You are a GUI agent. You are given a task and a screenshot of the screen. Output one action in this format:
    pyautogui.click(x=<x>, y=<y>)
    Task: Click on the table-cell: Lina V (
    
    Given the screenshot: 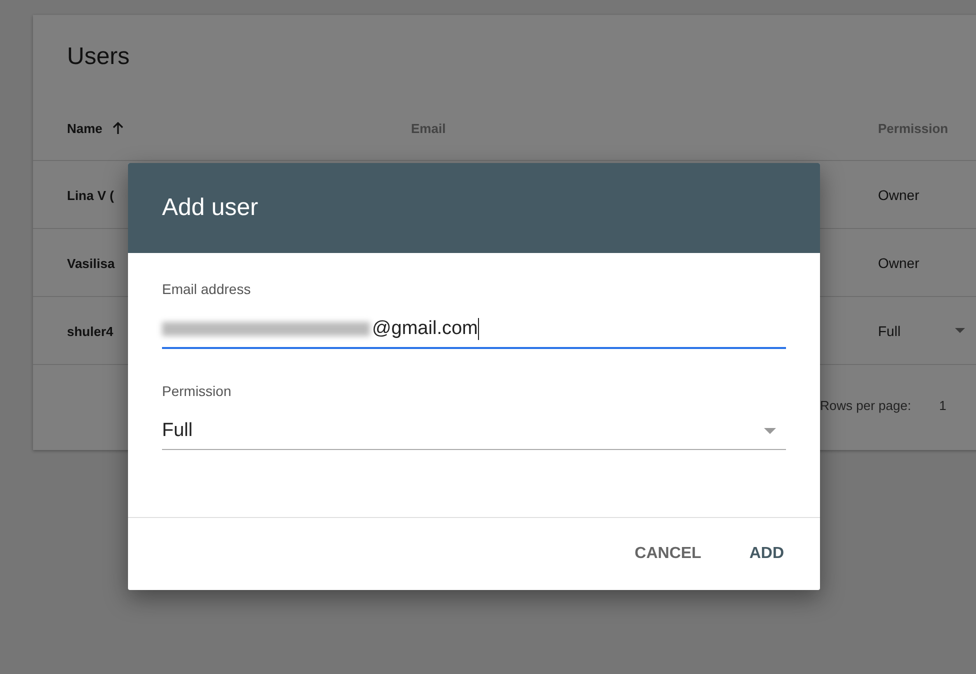 What is the action you would take?
    pyautogui.click(x=90, y=195)
    